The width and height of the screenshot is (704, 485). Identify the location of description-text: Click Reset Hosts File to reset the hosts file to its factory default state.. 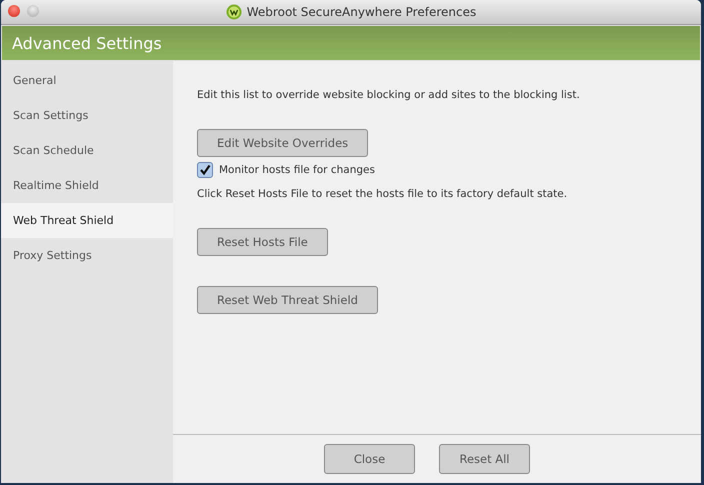
(382, 194).